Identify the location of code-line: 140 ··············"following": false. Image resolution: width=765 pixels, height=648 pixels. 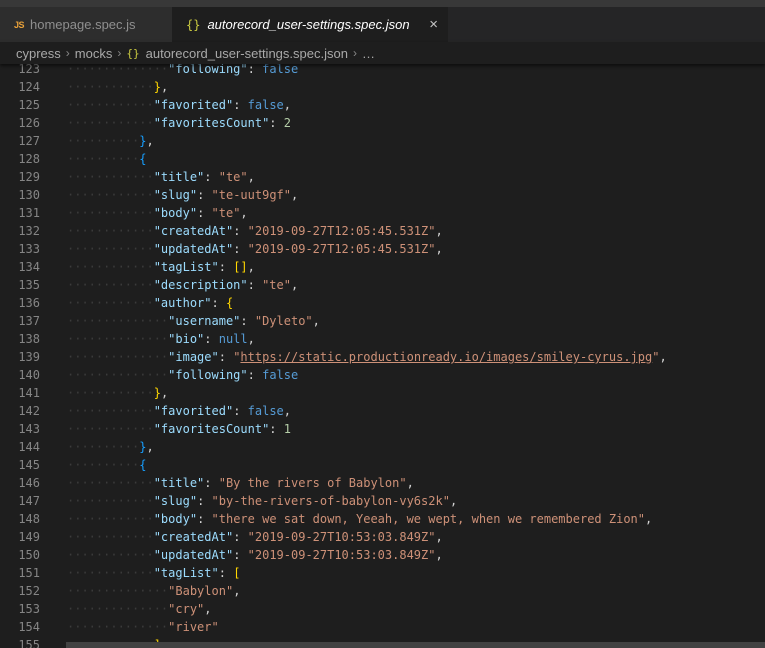
(382, 375).